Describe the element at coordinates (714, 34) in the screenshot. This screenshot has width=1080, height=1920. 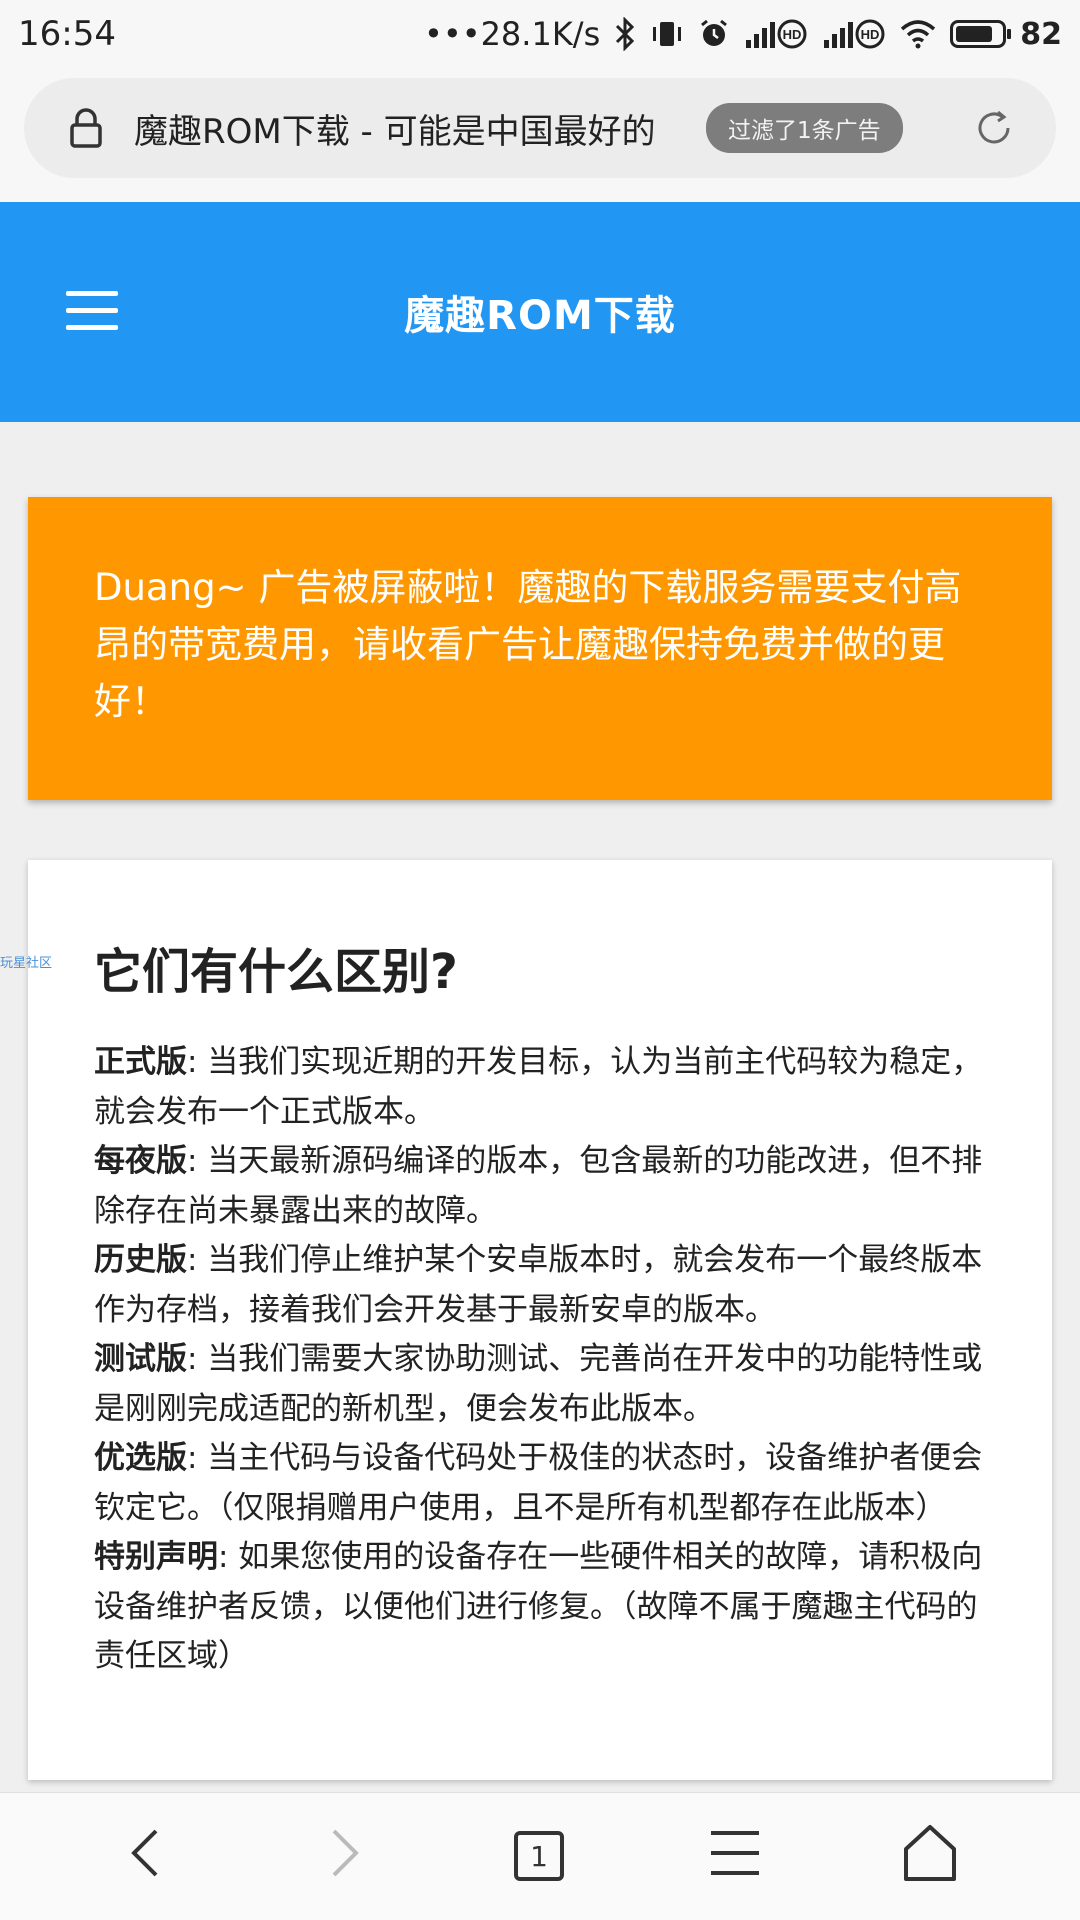
I see `alarm-icon` at that location.